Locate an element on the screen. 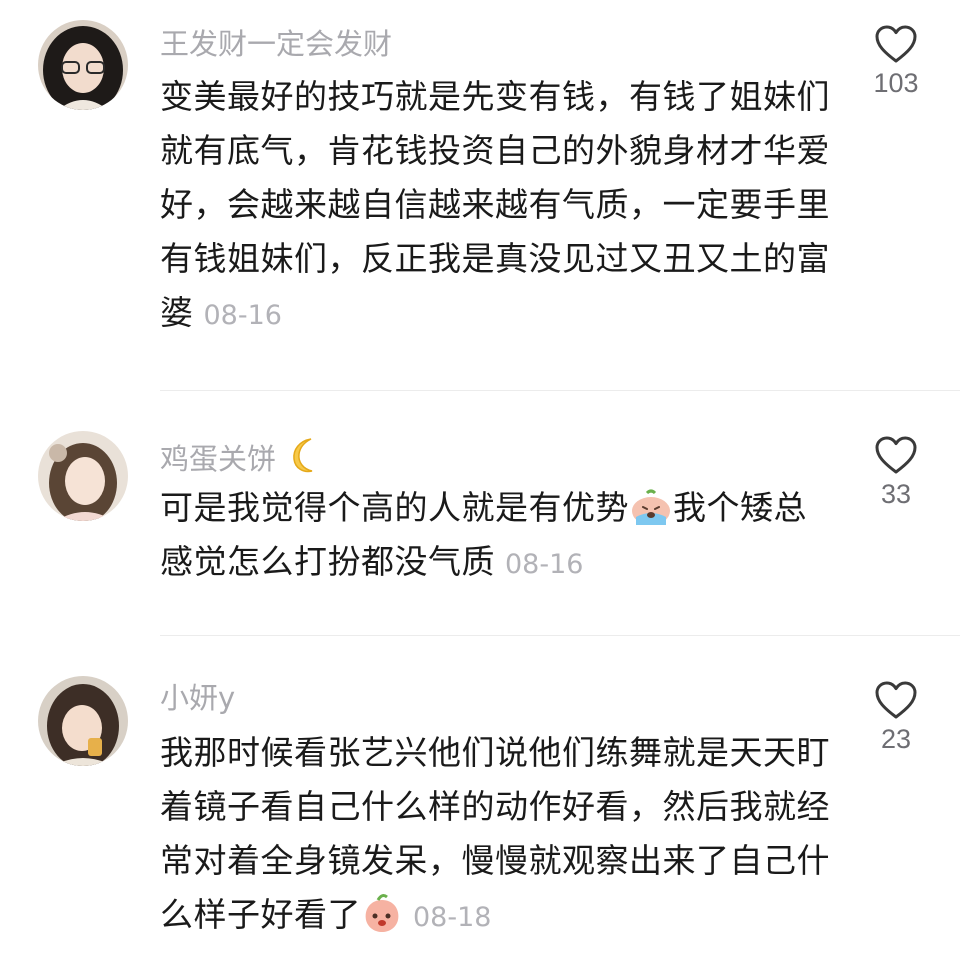  comment-username: 鸡蛋关饼 is located at coordinates (242, 456).